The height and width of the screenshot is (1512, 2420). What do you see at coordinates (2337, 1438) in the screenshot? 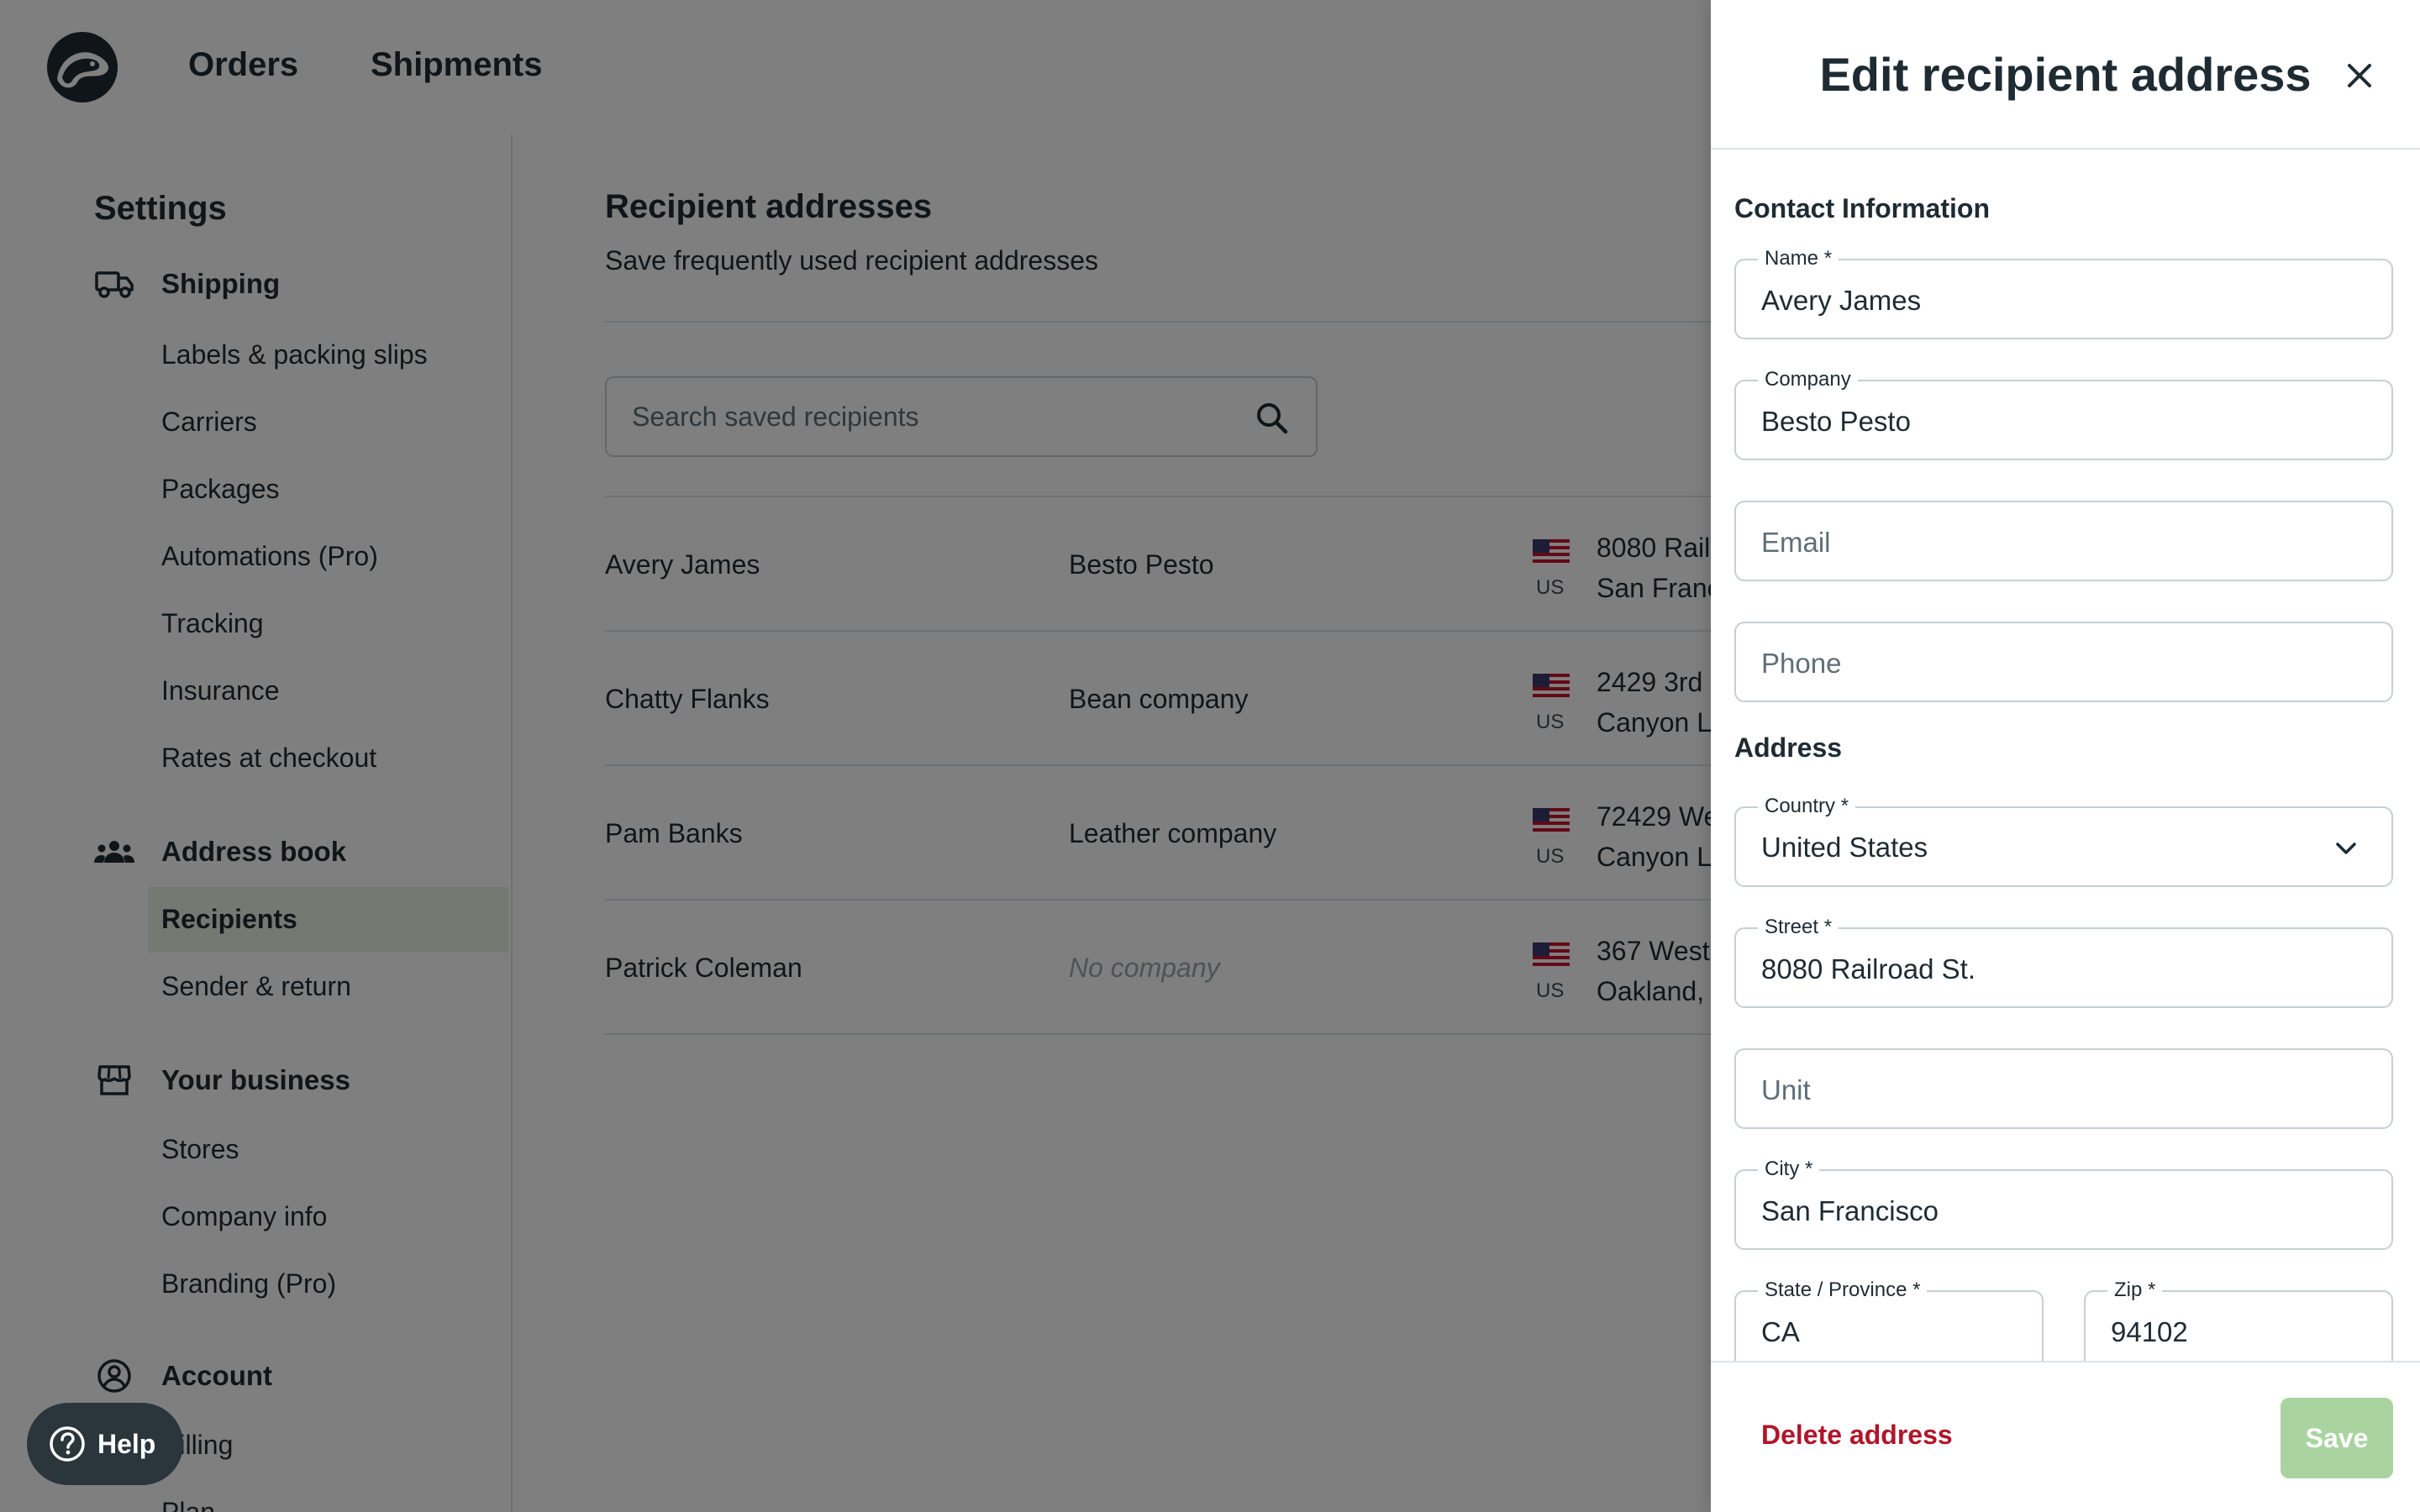
I see `save-button: Save` at bounding box center [2337, 1438].